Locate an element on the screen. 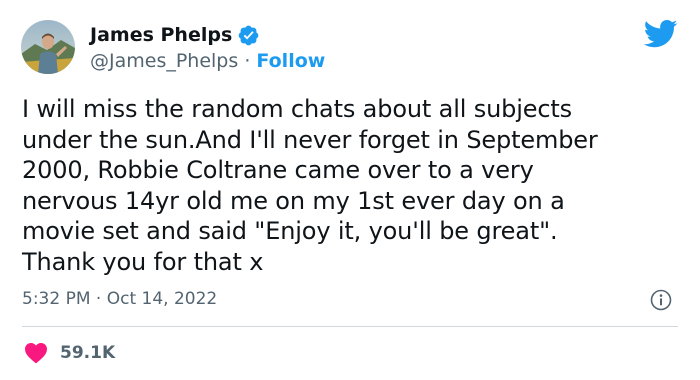 Image resolution: width=700 pixels, height=380 pixels. tweet-date: Oct 14, 2022 is located at coordinates (162, 299).